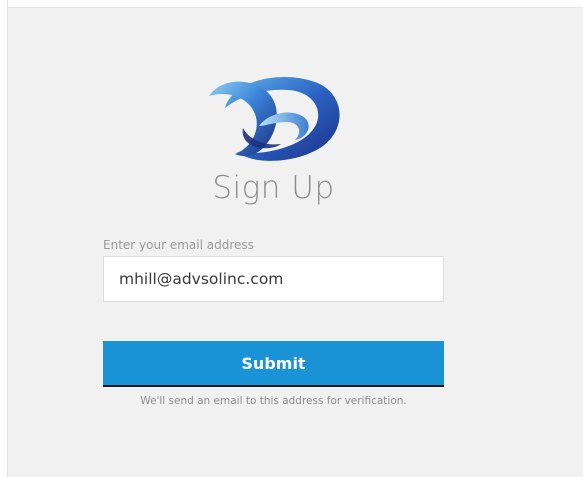 This screenshot has width=583, height=477. Describe the element at coordinates (274, 119) in the screenshot. I see `swirl-logo-icon` at that location.